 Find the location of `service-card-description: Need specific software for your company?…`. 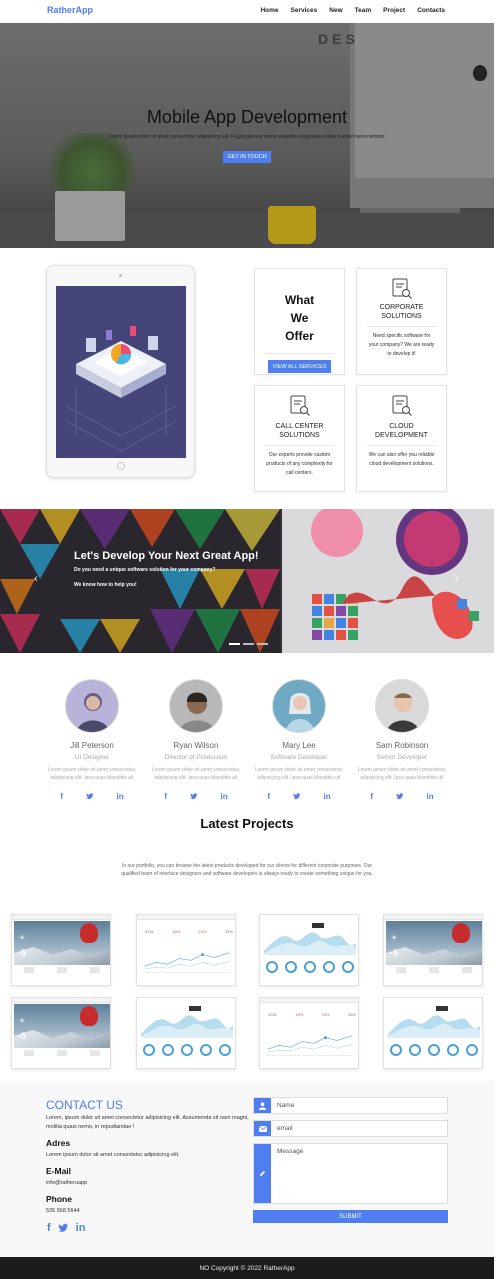

service-card-description: Need specific software for your company?… is located at coordinates (401, 345).